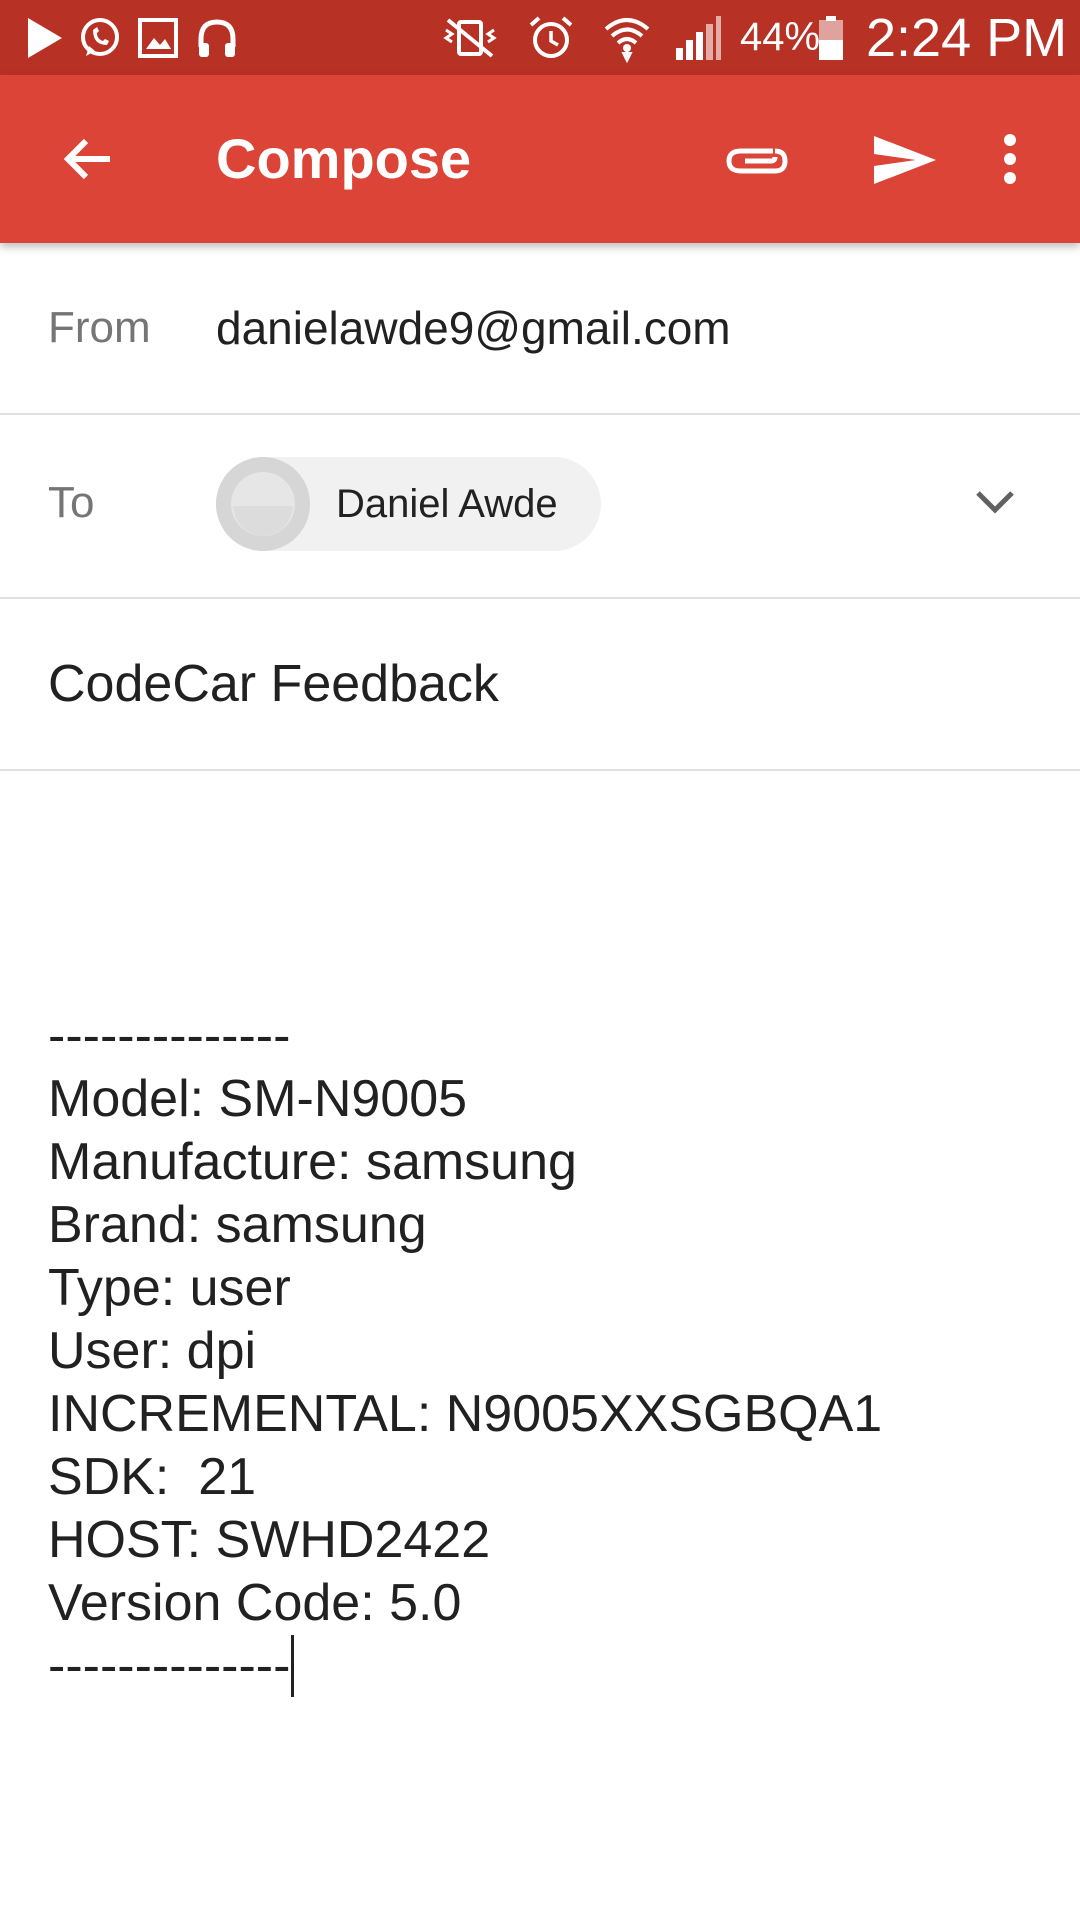 Image resolution: width=1080 pixels, height=1920 pixels. I want to click on from-row: From danielawde9@gmail.com, so click(540, 329).